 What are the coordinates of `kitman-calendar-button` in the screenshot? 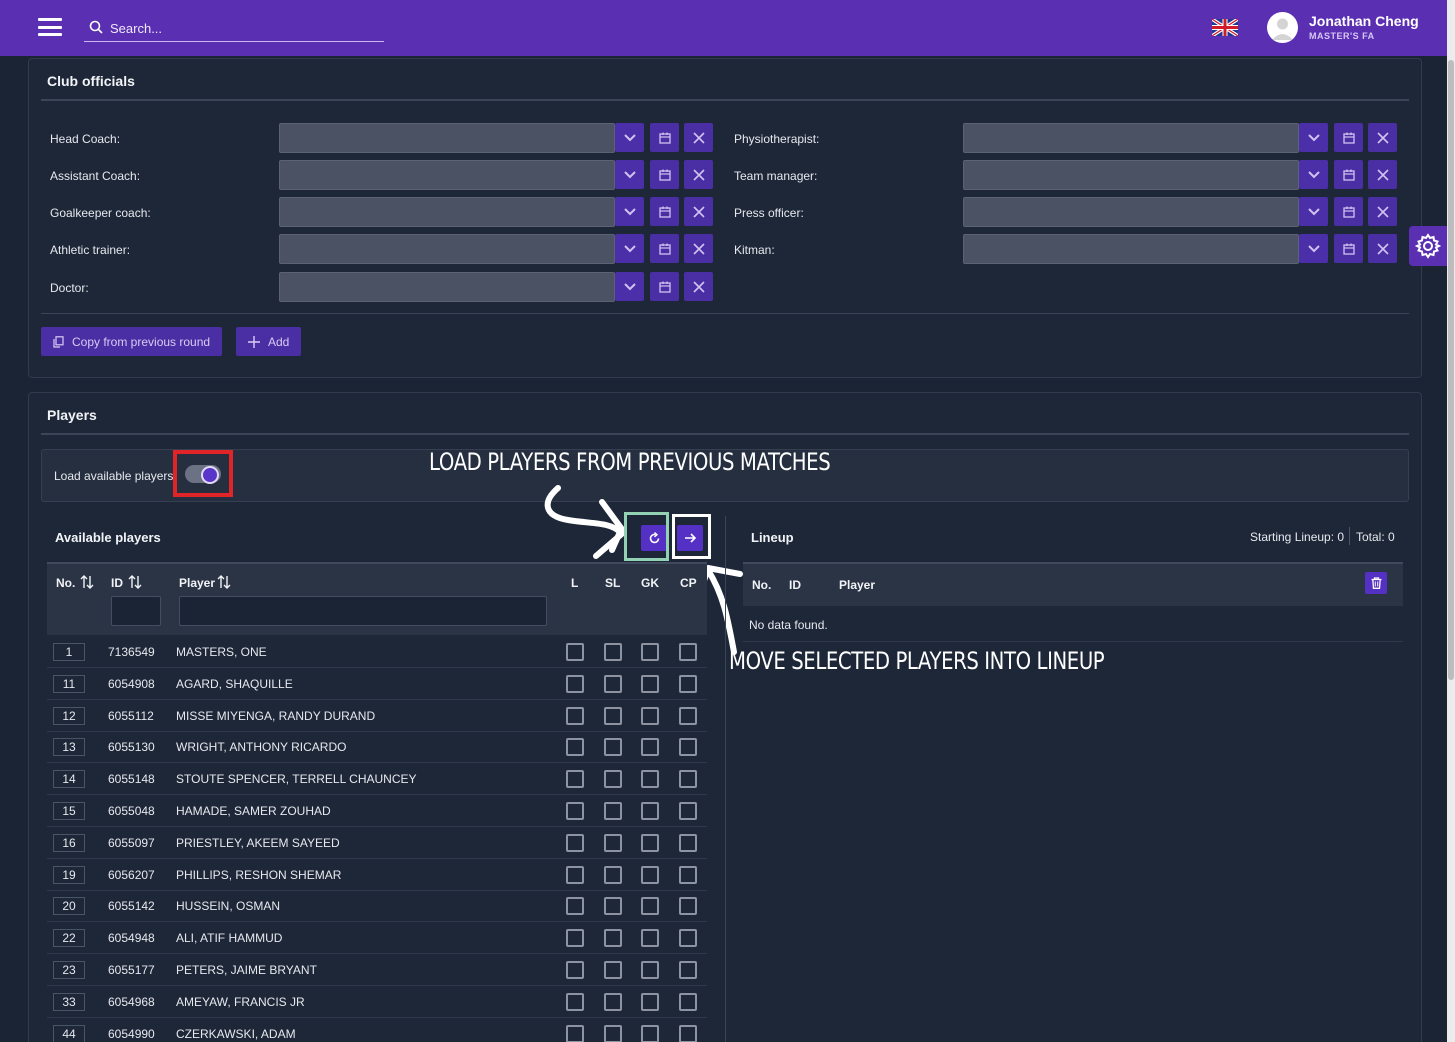 It's located at (1348, 248).